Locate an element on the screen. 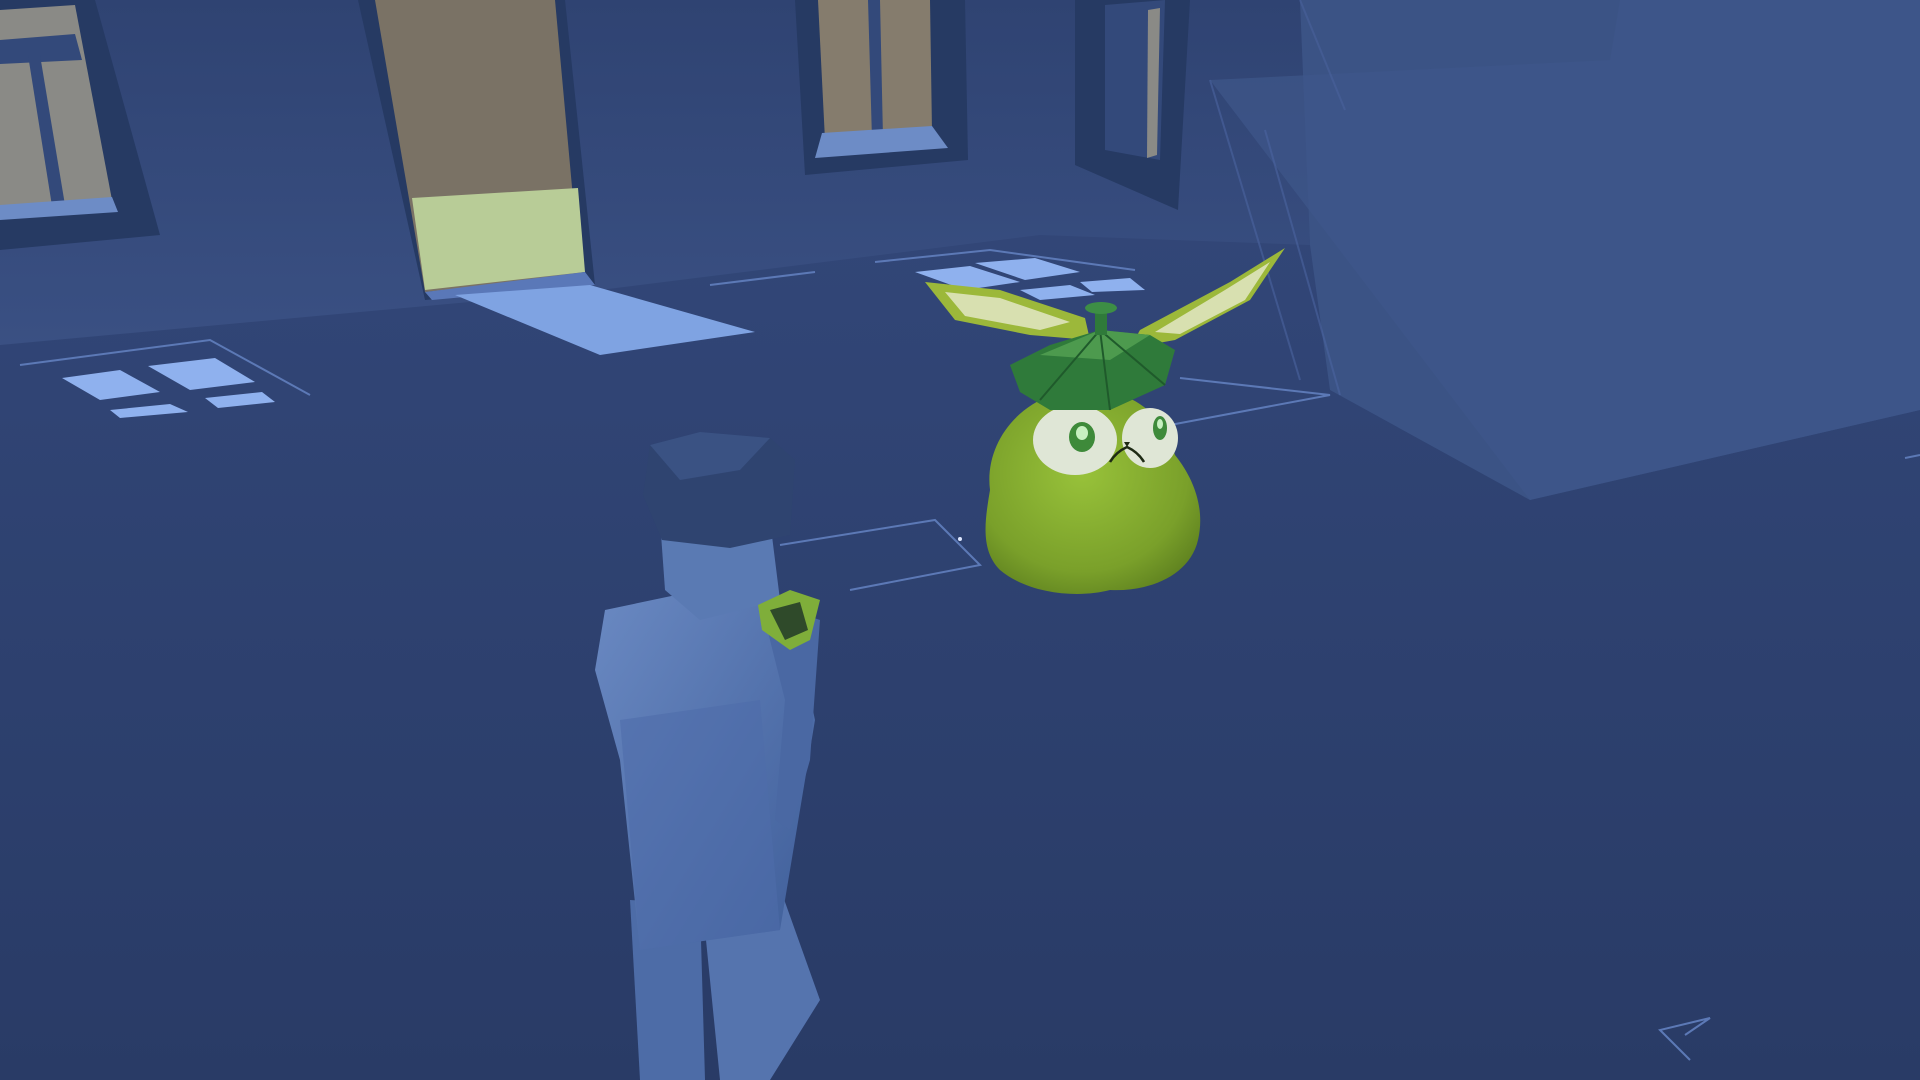  crosshair-dot-icon is located at coordinates (960, 539).